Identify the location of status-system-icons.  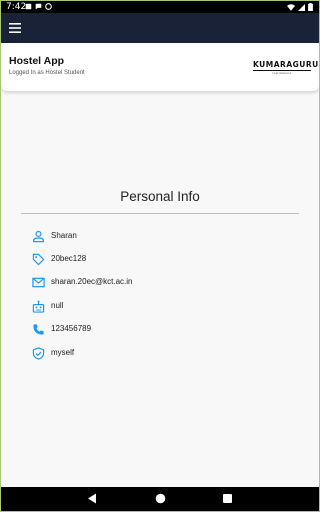
(300, 7).